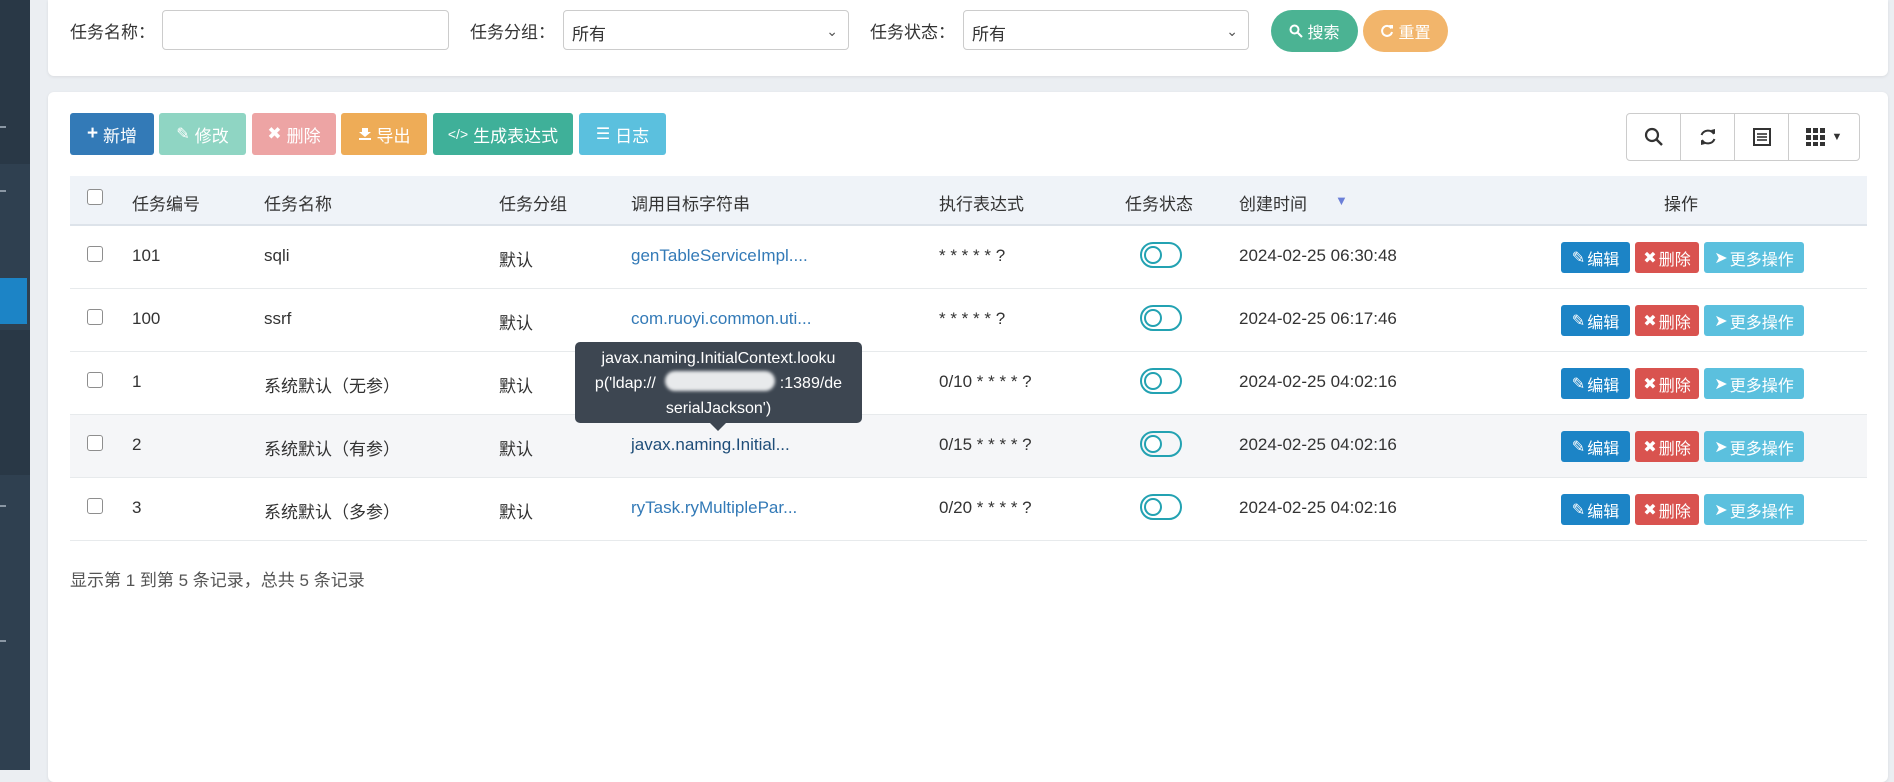 This screenshot has height=782, width=1894. What do you see at coordinates (92, 133) in the screenshot?
I see `plus-icon: +` at bounding box center [92, 133].